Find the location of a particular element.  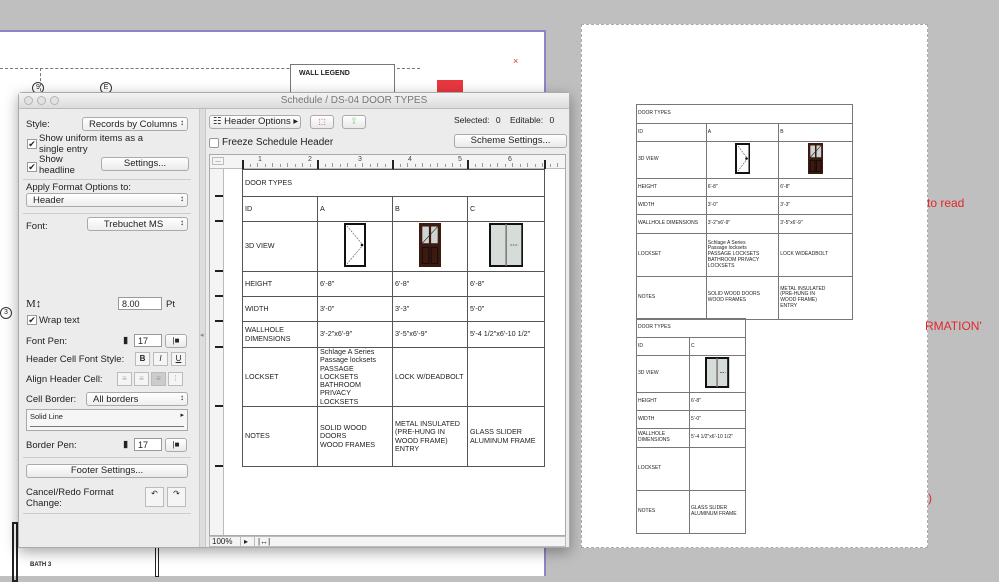

header-options-button: ☷ Header Options ▸ is located at coordinates (255, 122).